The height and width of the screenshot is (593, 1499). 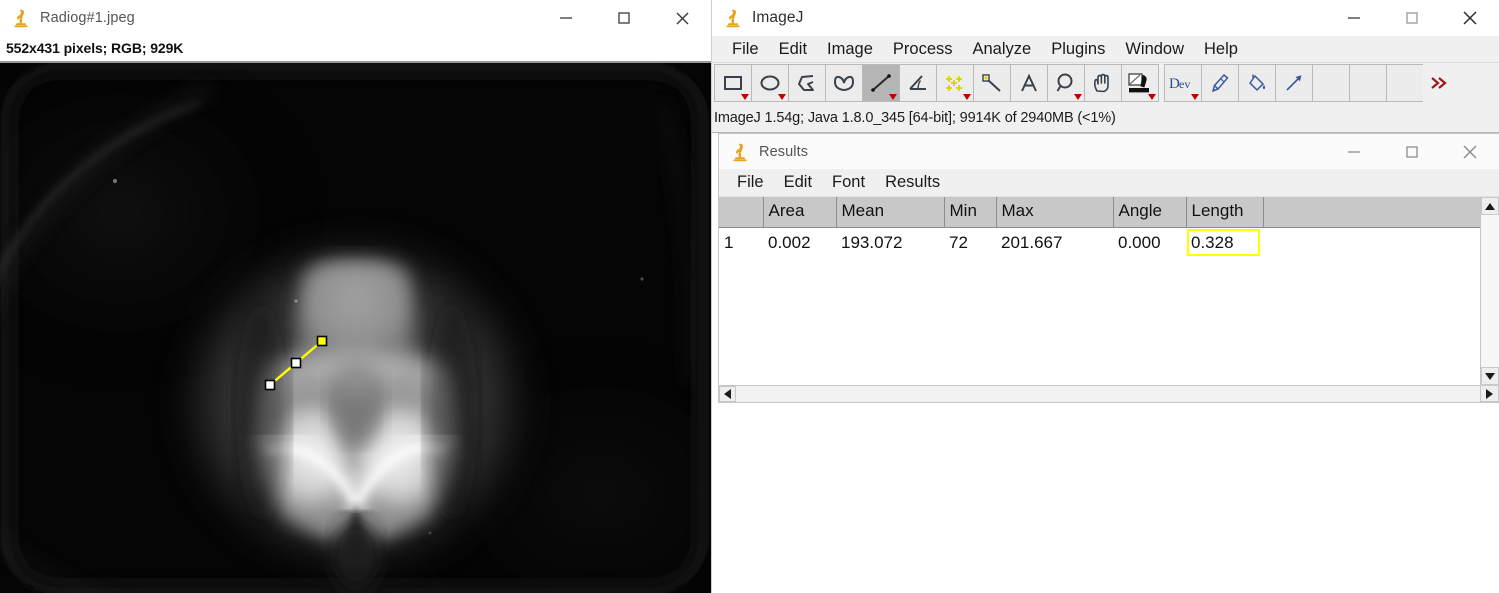 What do you see at coordinates (1029, 83) in the screenshot?
I see `text-tool` at bounding box center [1029, 83].